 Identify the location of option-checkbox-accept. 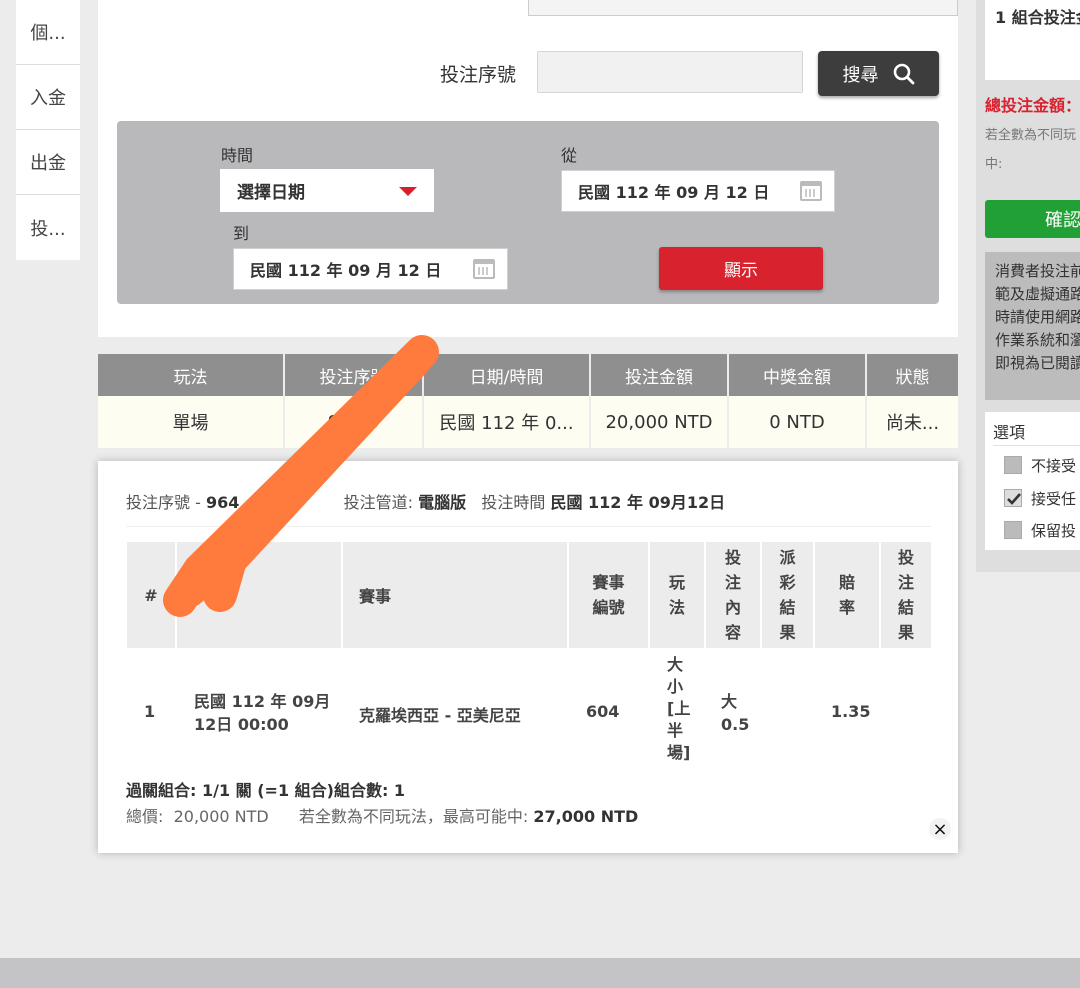
(1013, 498).